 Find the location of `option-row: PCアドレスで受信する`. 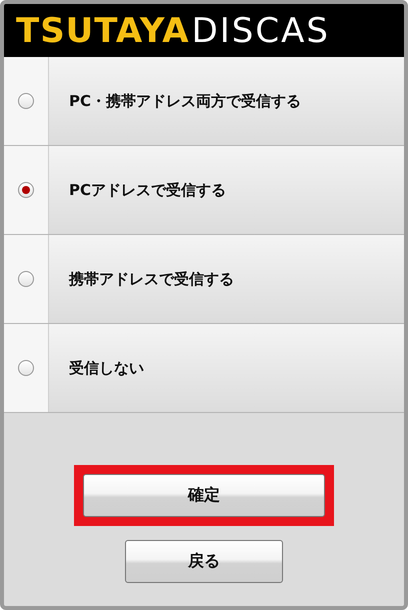

option-row: PCアドレスで受信する is located at coordinates (204, 190).